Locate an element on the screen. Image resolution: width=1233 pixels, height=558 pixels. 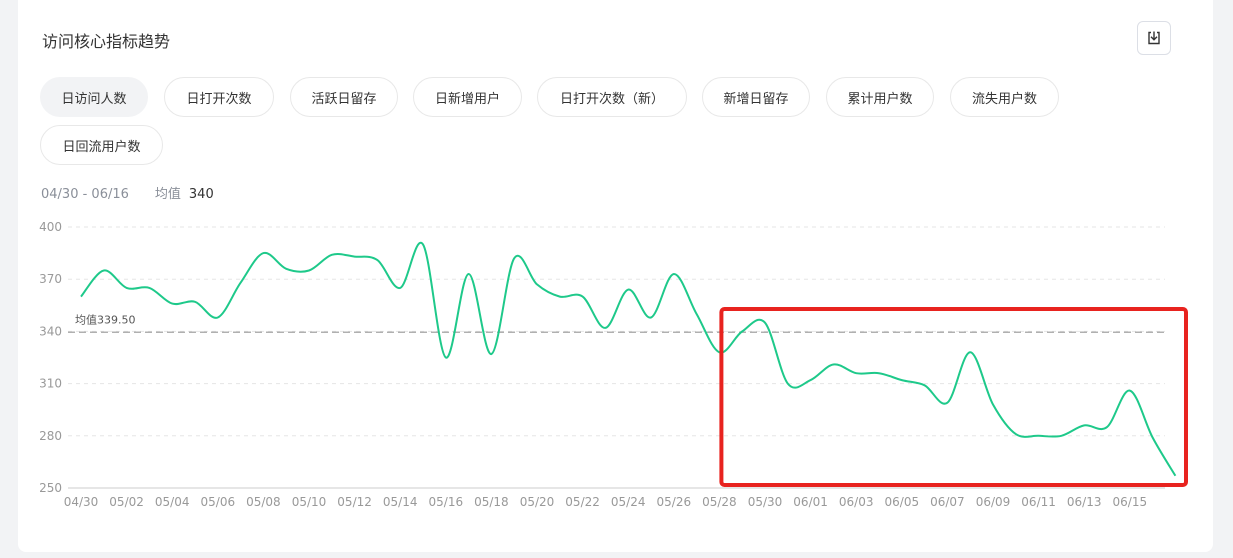
x-tick-label: 06/03 is located at coordinates (856, 502).